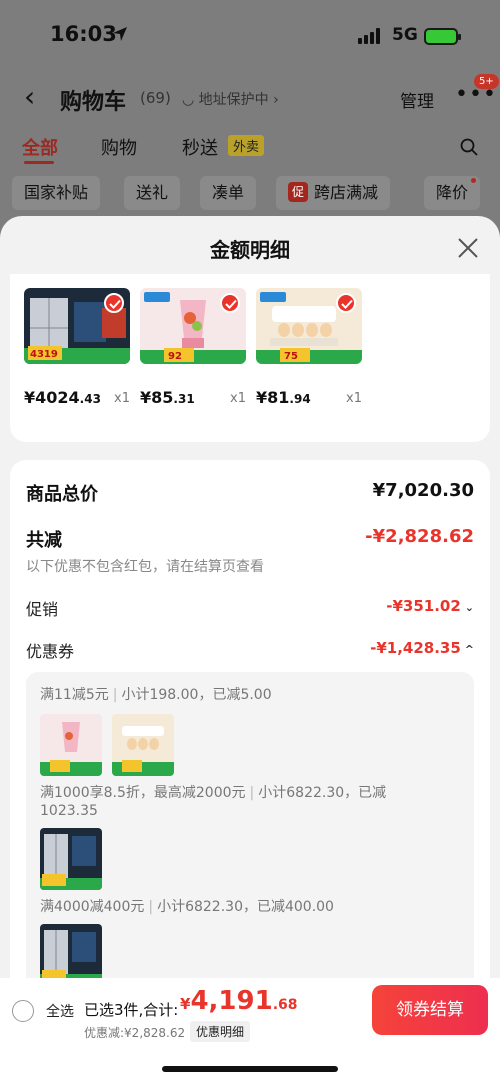 Image resolution: width=500 pixels, height=1084 pixels. Describe the element at coordinates (44, 354) in the screenshot. I see `svg-text: 4319` at that location.